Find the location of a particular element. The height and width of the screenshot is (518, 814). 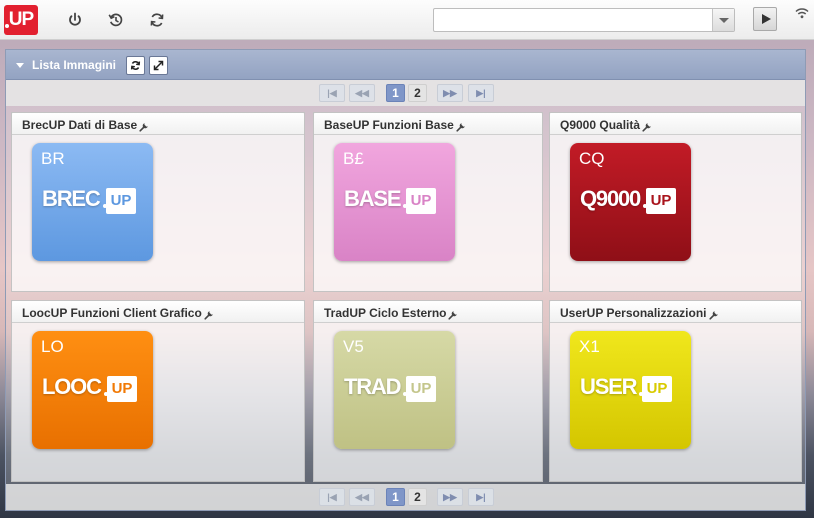

tile-name: TRAD is located at coordinates (373, 386).